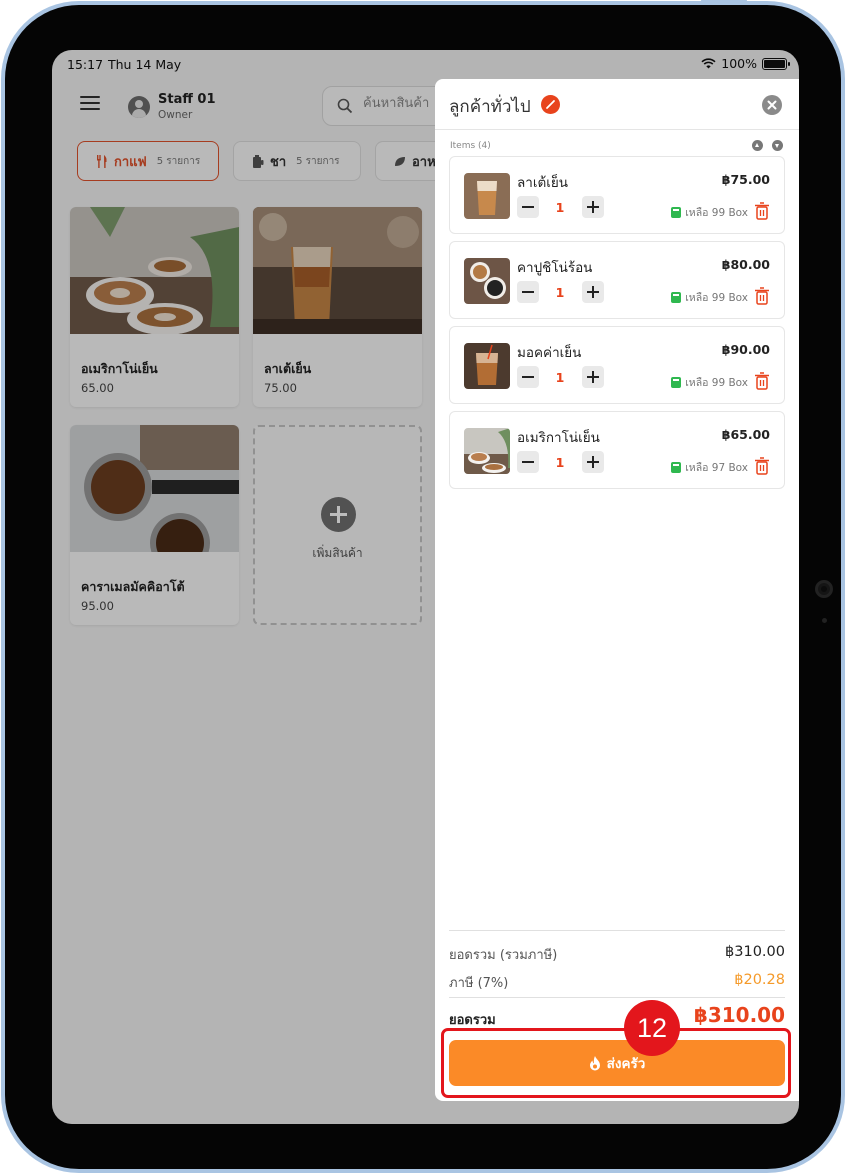 The image size is (847, 1175). Describe the element at coordinates (617, 450) in the screenshot. I see `cart-item: อเมริกาโน่เย็น ฿65.00 1 เหลือ 97 Box` at that location.